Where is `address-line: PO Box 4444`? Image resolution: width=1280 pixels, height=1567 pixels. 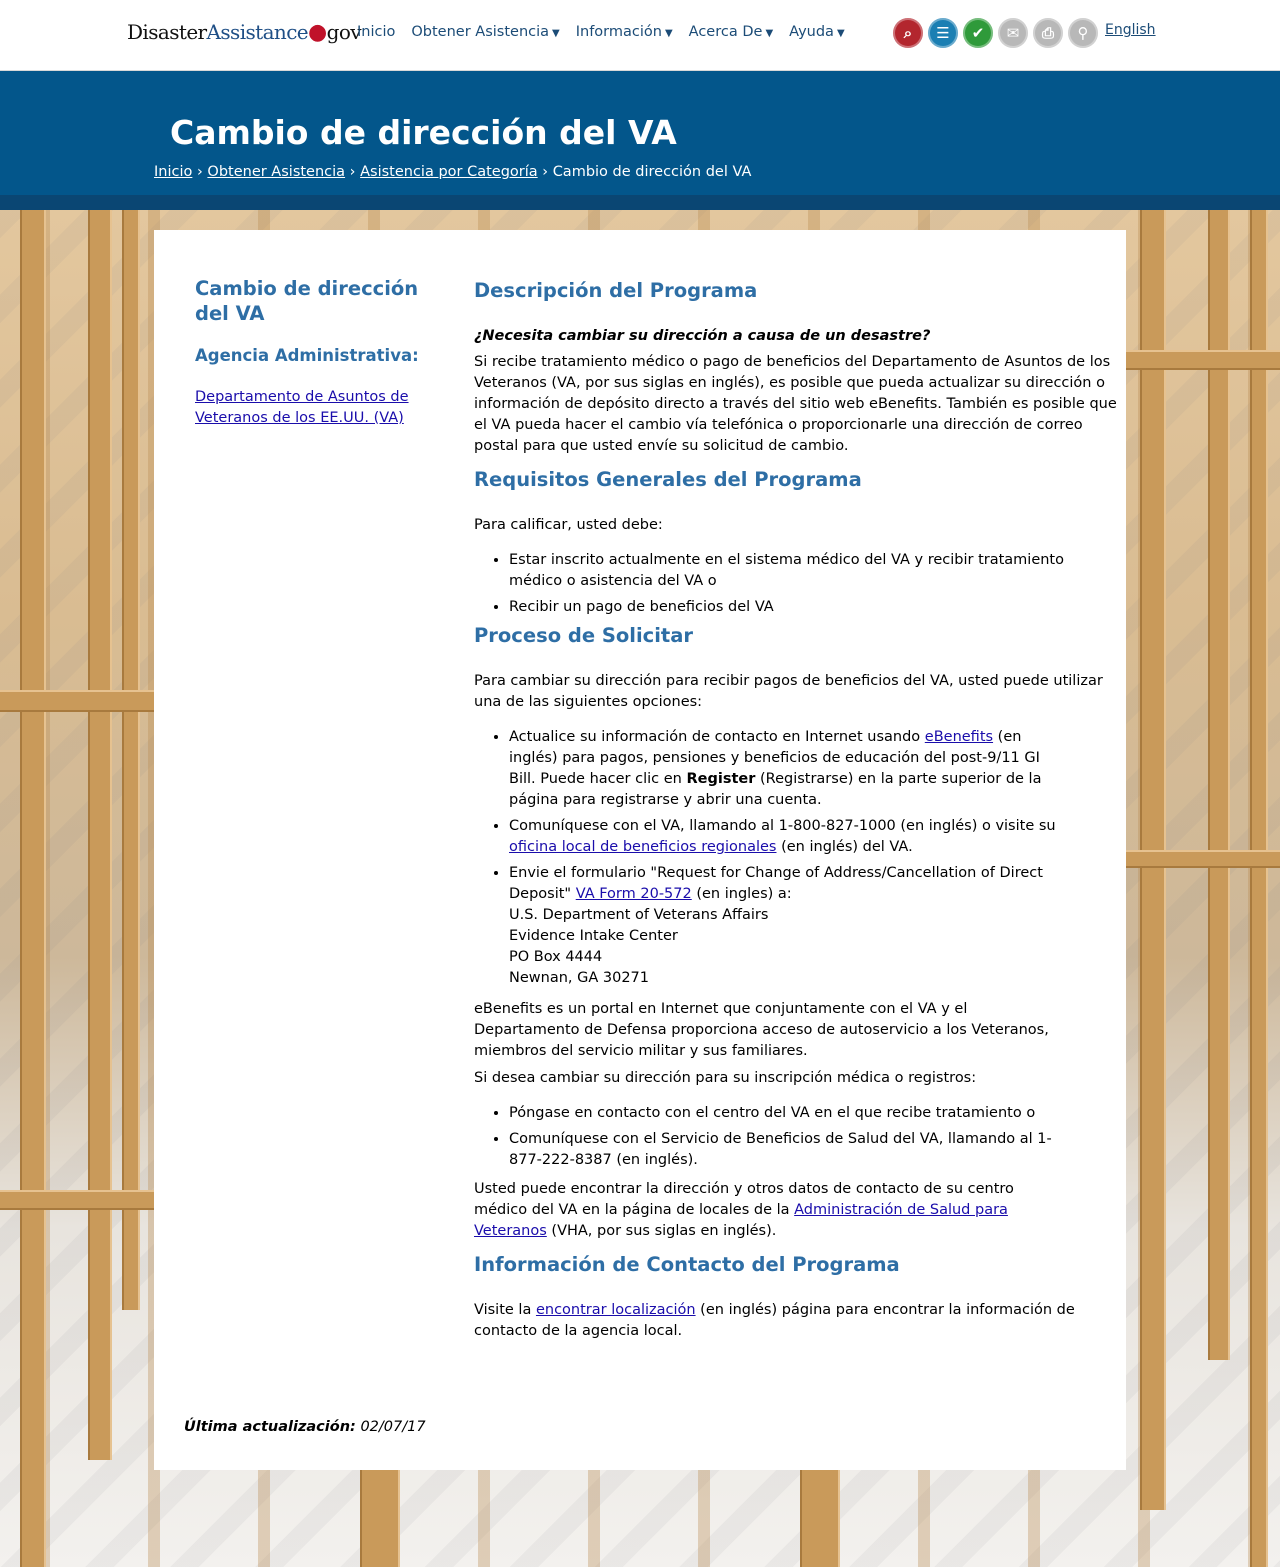 address-line: PO Box 4444 is located at coordinates (556, 957).